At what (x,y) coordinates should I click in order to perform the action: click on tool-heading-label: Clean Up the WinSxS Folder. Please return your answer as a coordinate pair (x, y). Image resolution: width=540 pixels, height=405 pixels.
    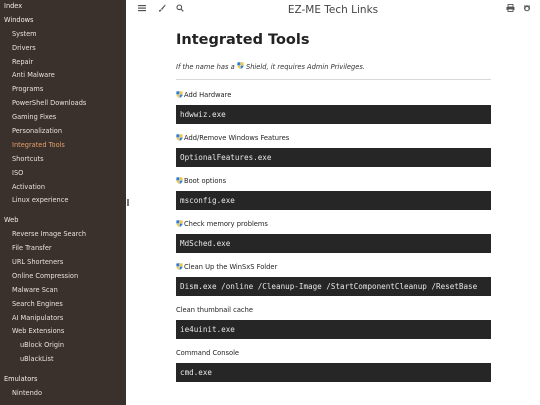
    Looking at the image, I should click on (231, 266).